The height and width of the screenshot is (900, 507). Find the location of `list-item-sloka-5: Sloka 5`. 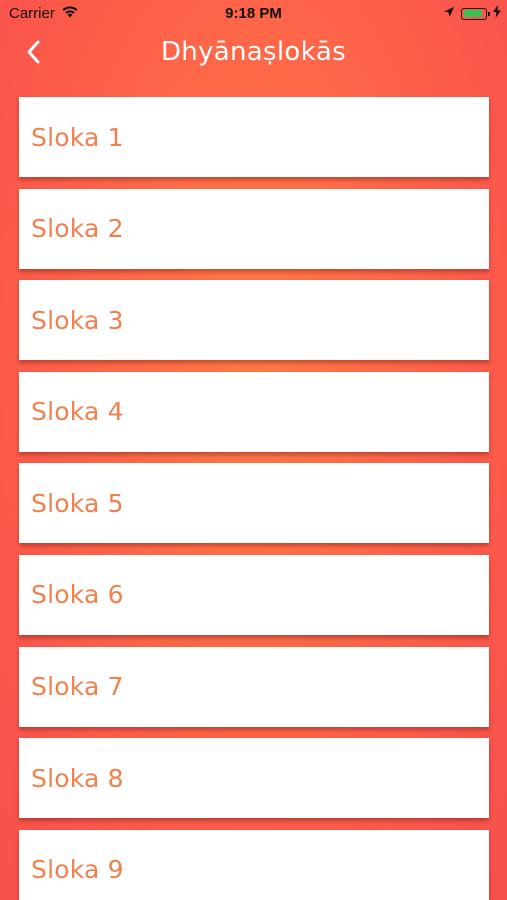

list-item-sloka-5: Sloka 5 is located at coordinates (254, 503).